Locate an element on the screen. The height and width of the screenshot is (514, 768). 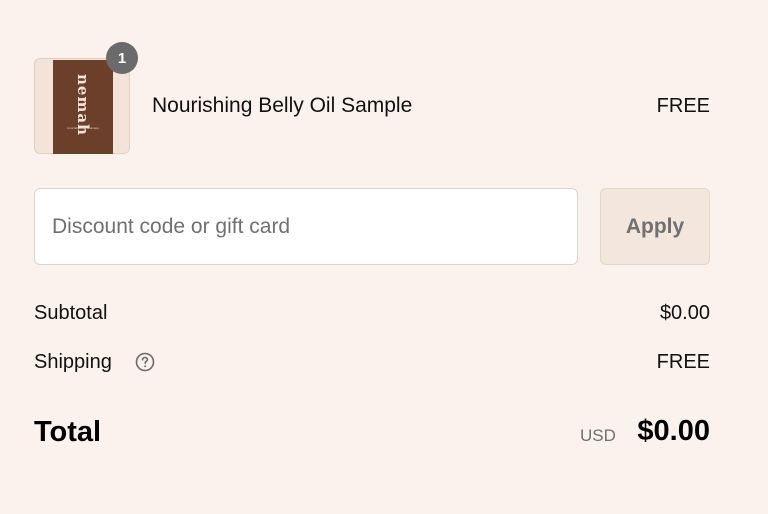
product-brand-text: nemah is located at coordinates (83, 105).